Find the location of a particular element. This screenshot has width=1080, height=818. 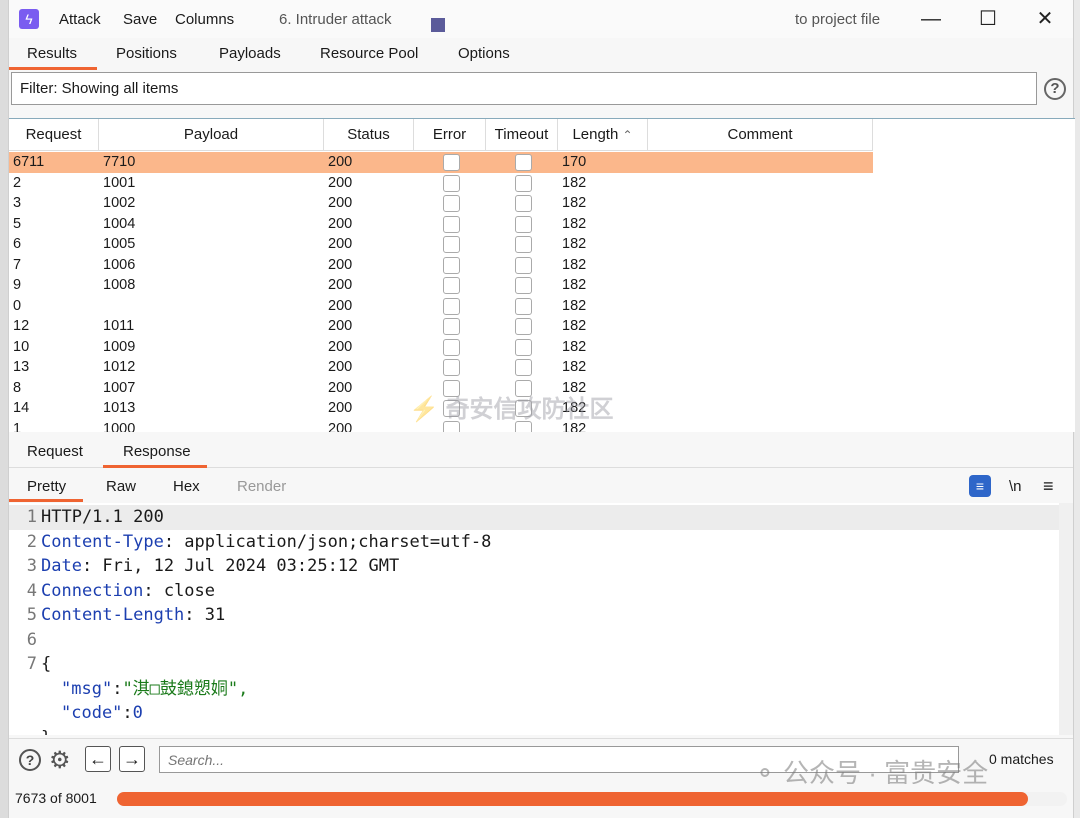

table-row: 12 1011 200 182 is located at coordinates (534, 326).